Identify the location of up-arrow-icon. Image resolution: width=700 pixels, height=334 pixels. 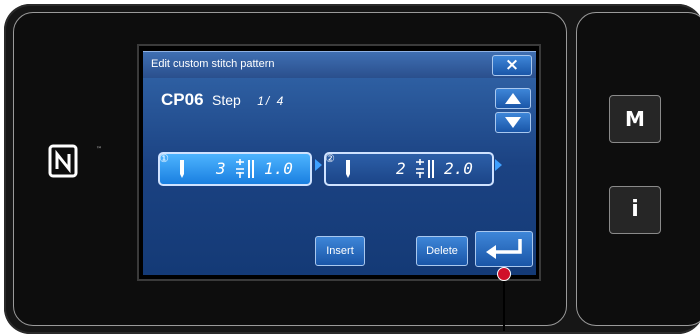
(513, 98).